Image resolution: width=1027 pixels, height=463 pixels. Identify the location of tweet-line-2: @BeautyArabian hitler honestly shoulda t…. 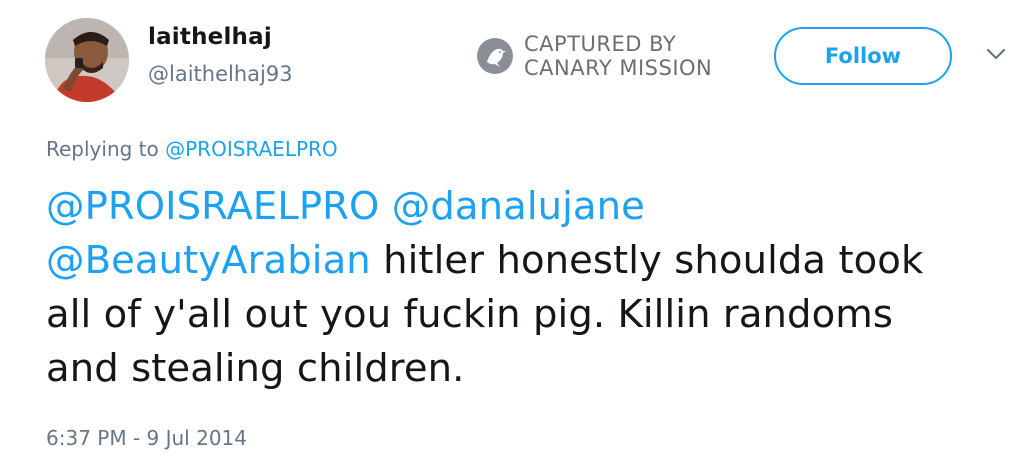
(533, 261).